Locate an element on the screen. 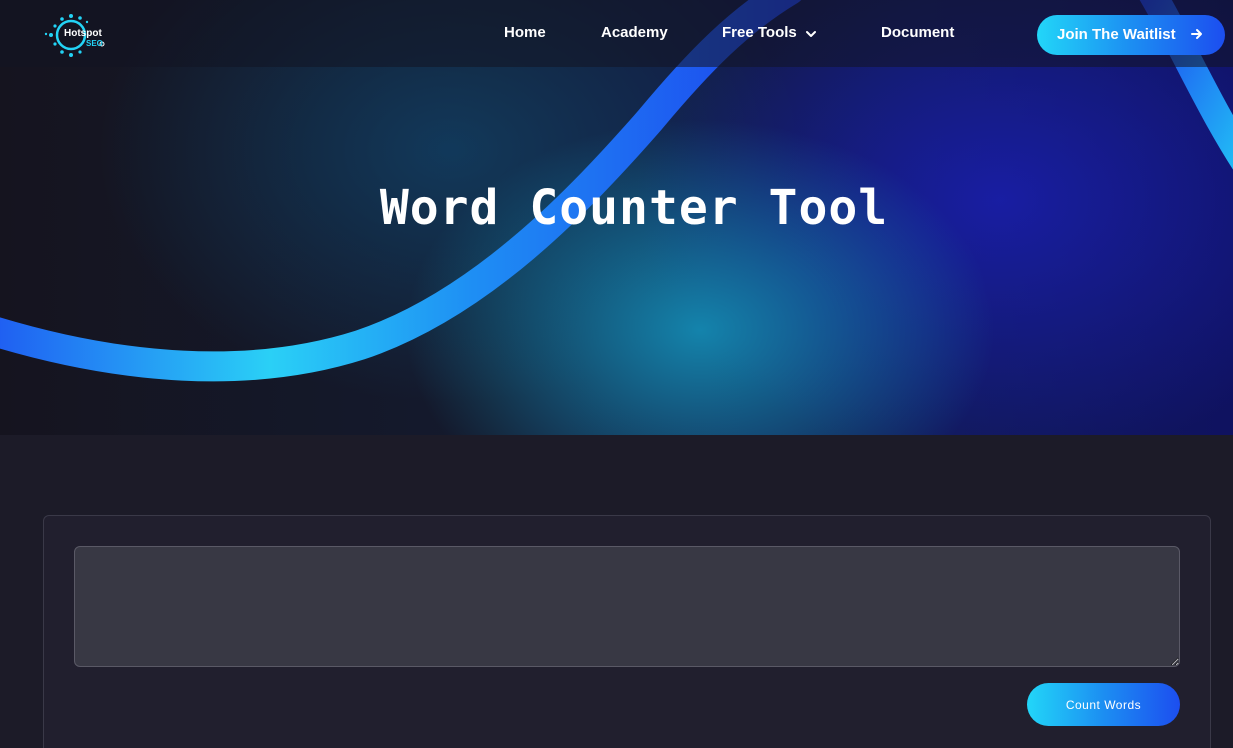 This screenshot has height=748, width=1233. brand-name: Hotspot is located at coordinates (83, 33).